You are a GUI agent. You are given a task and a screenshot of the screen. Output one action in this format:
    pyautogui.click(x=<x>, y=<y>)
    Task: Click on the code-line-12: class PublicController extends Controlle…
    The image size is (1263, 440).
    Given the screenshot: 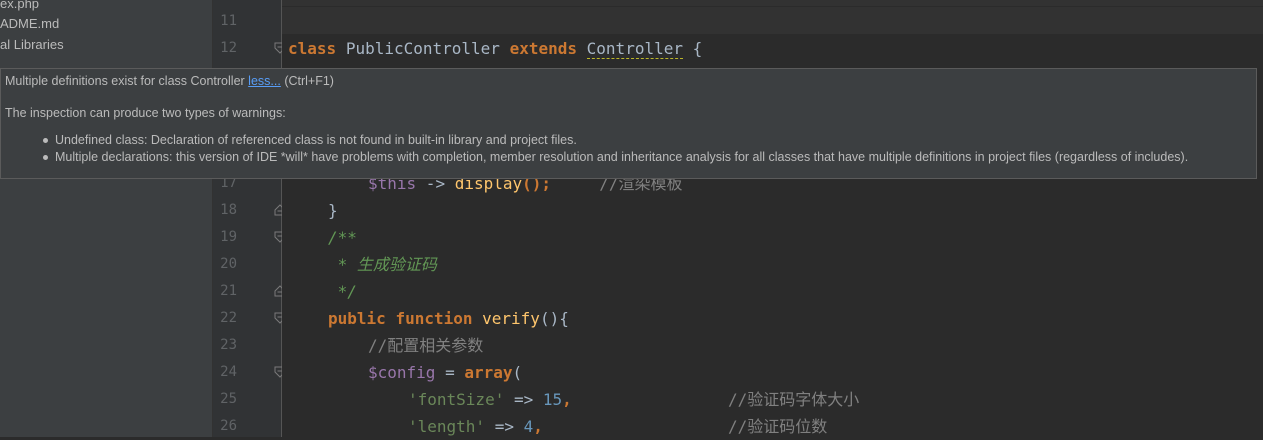 What is the action you would take?
    pyautogui.click(x=495, y=48)
    